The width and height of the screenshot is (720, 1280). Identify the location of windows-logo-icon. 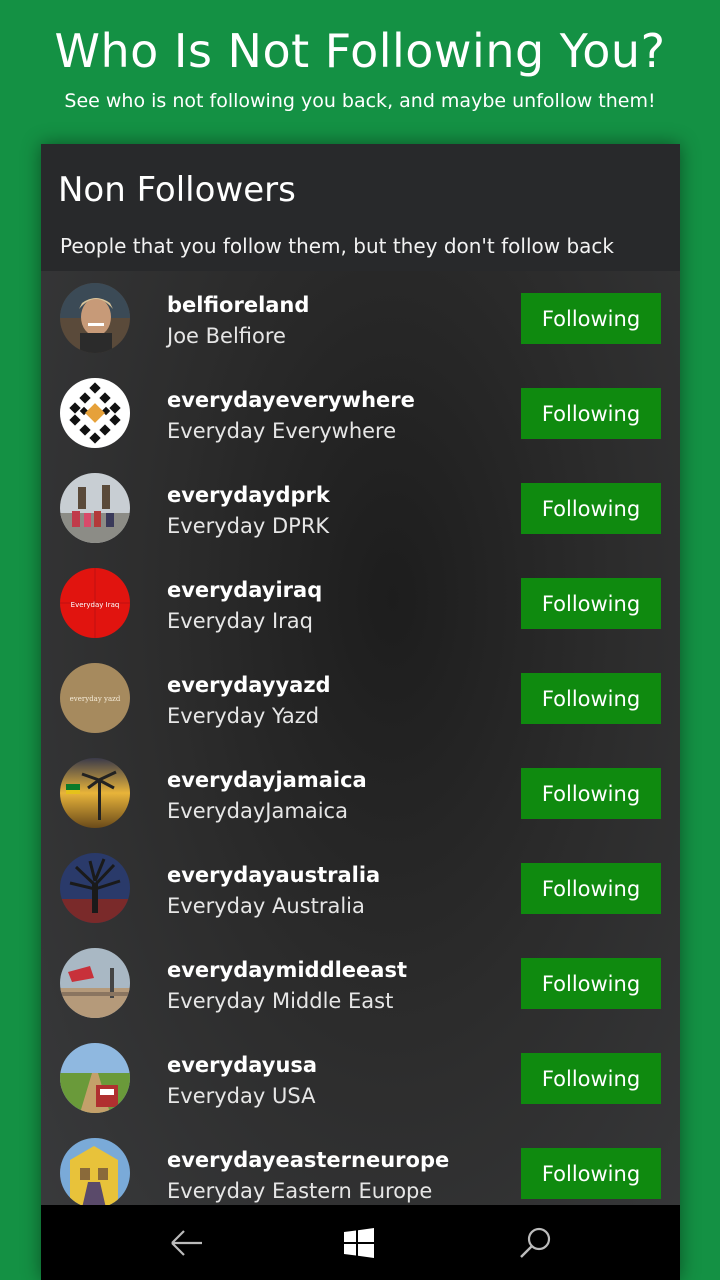
(359, 1243).